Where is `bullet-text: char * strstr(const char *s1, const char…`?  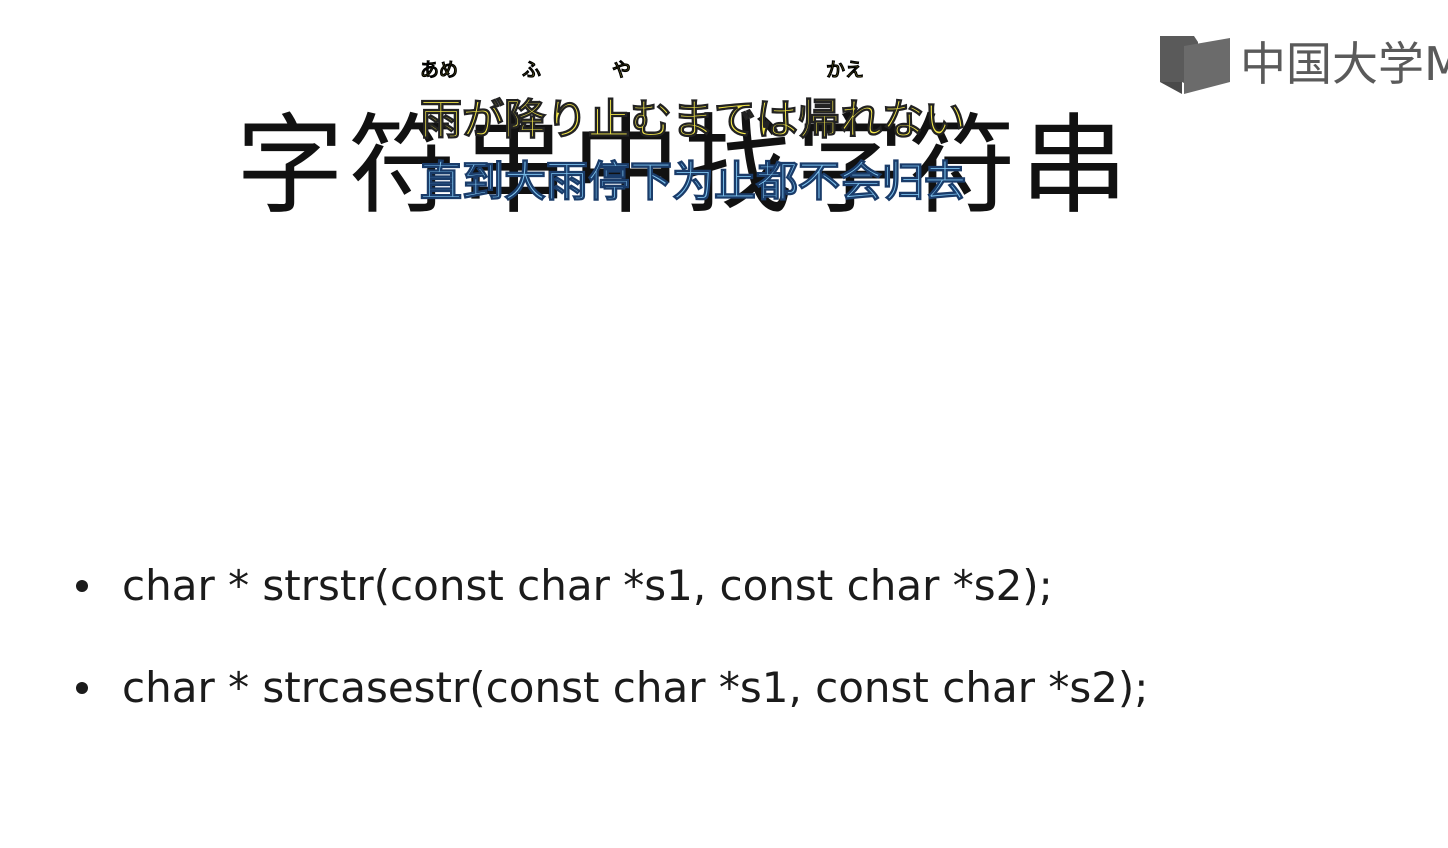 bullet-text: char * strstr(const char *s1, const char… is located at coordinates (587, 585).